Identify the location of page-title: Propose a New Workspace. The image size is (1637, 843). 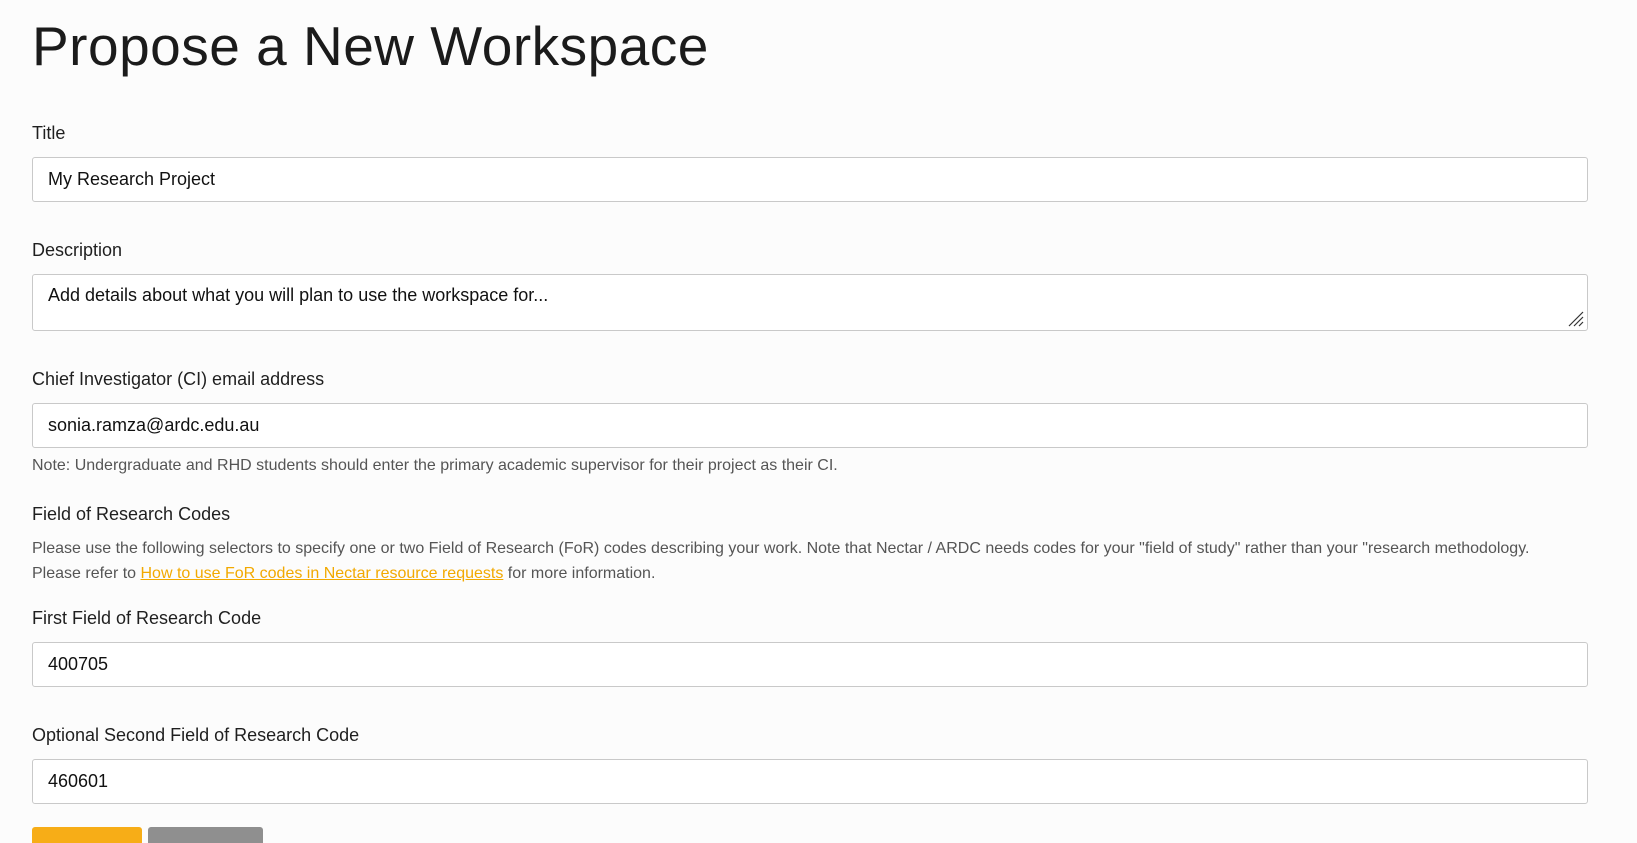
(370, 46).